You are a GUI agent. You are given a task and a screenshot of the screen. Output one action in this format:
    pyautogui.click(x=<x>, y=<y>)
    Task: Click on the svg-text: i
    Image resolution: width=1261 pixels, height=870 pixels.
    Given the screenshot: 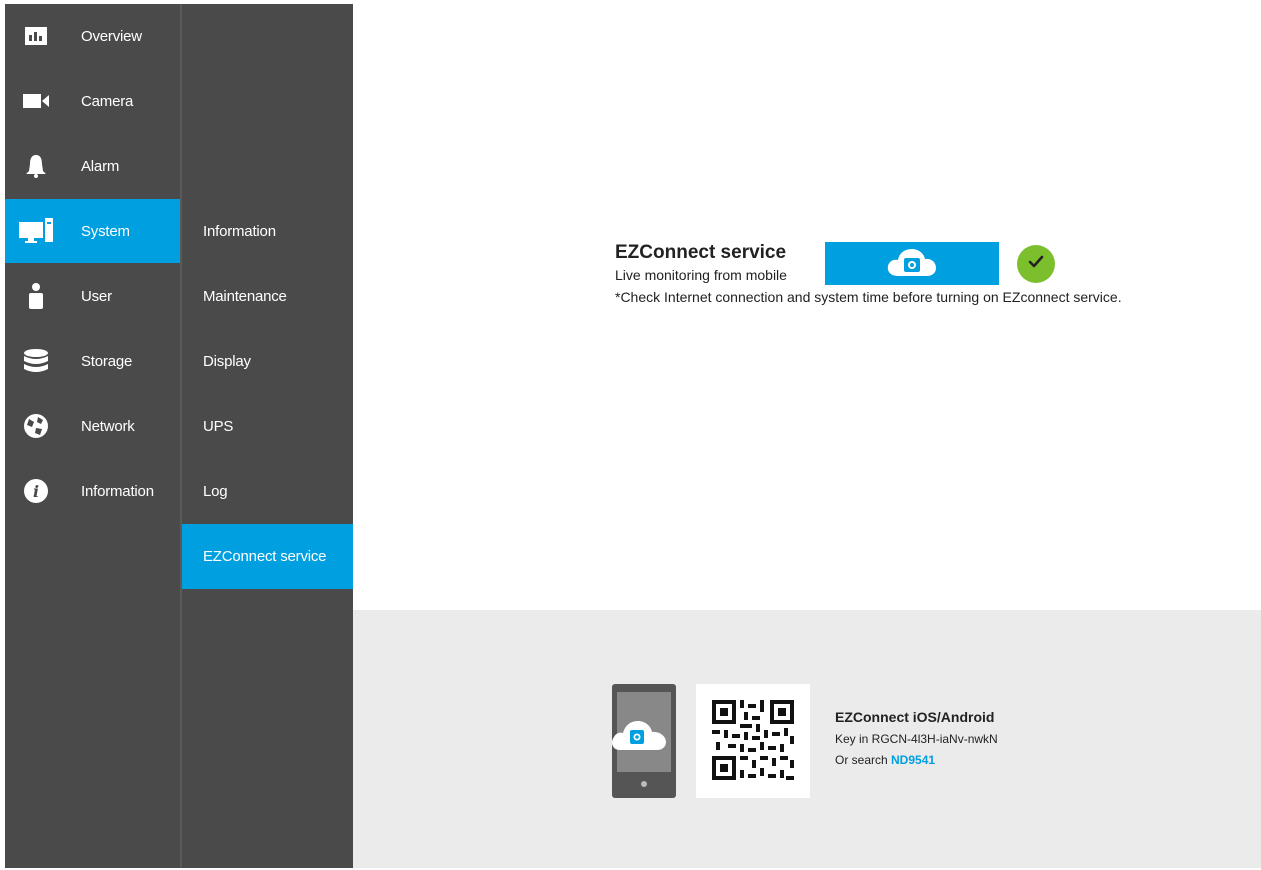 What is the action you would take?
    pyautogui.click(x=36, y=491)
    